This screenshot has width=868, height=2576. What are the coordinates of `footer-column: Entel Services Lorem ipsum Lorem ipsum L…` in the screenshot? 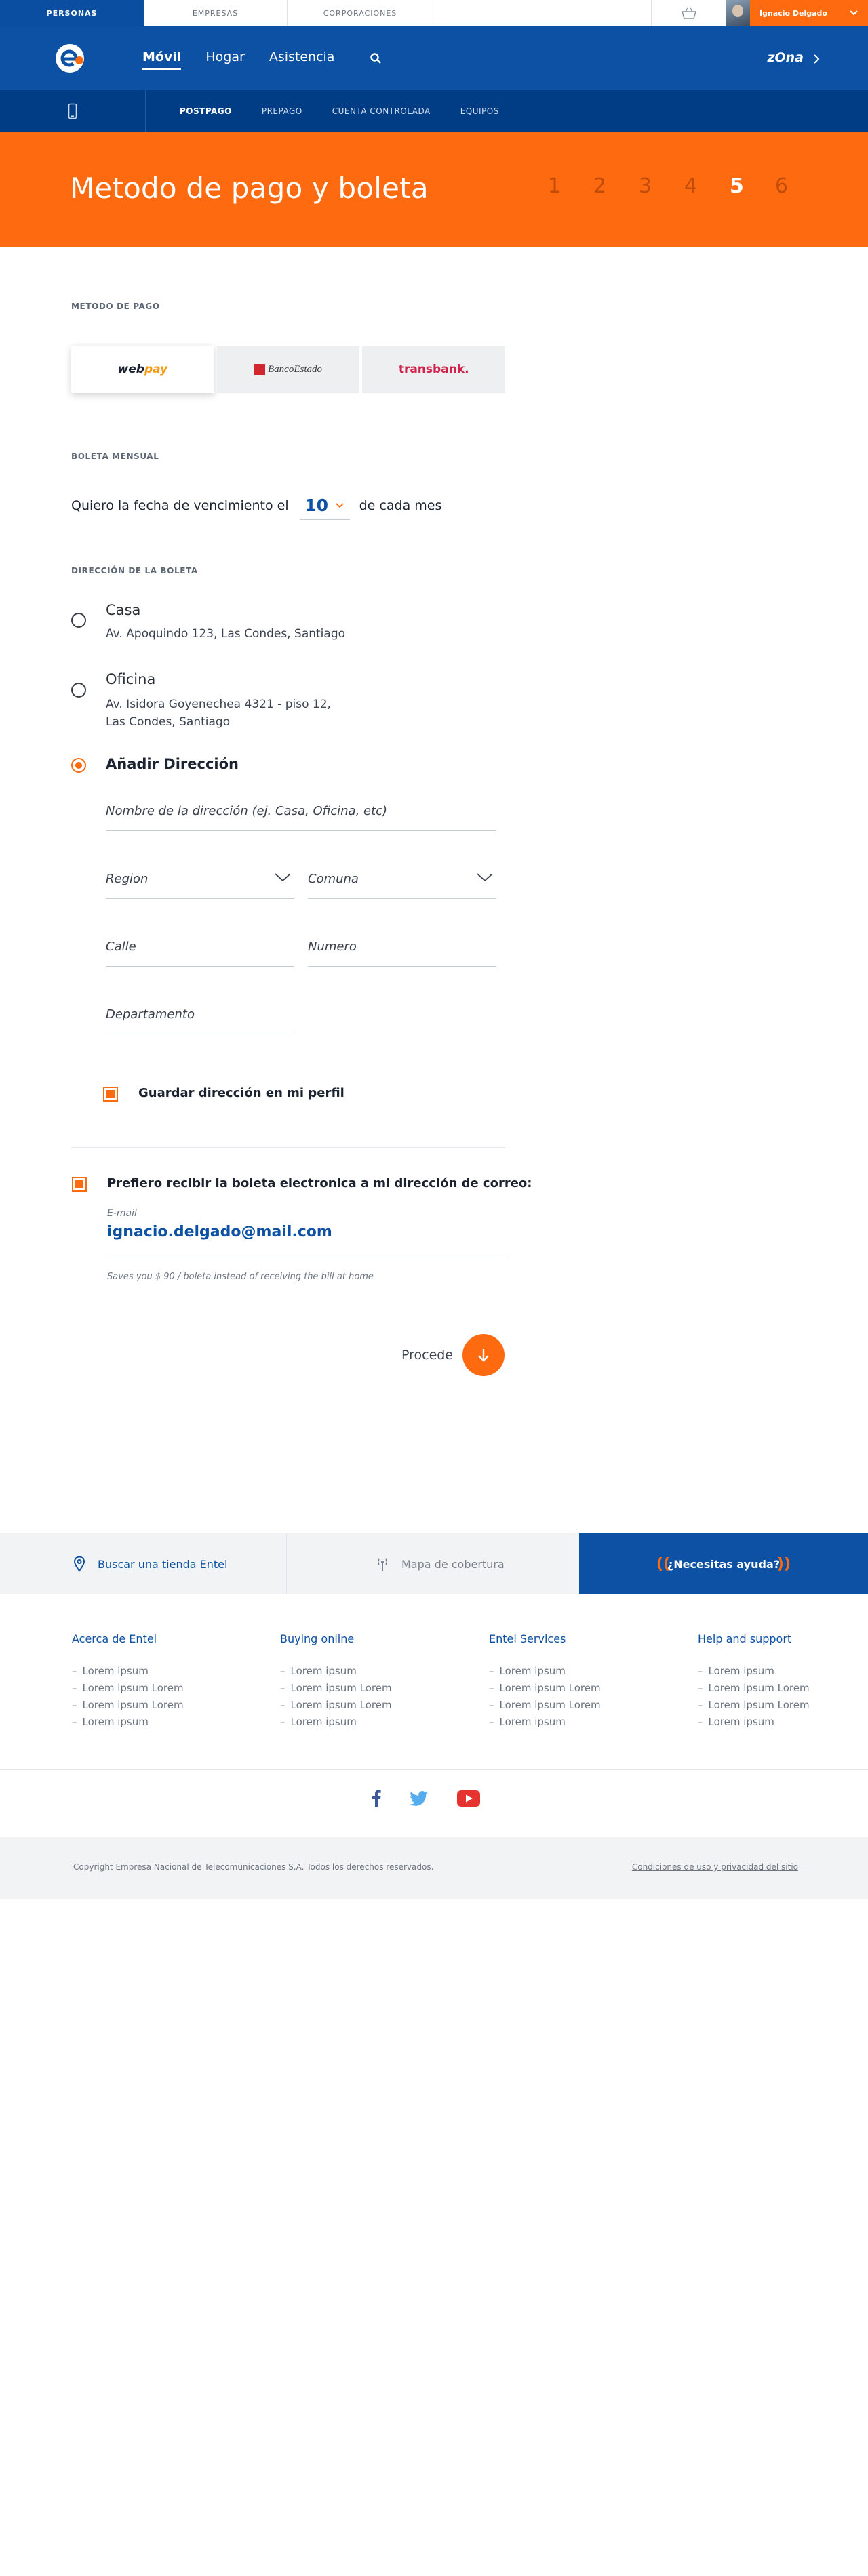 It's located at (577, 1681).